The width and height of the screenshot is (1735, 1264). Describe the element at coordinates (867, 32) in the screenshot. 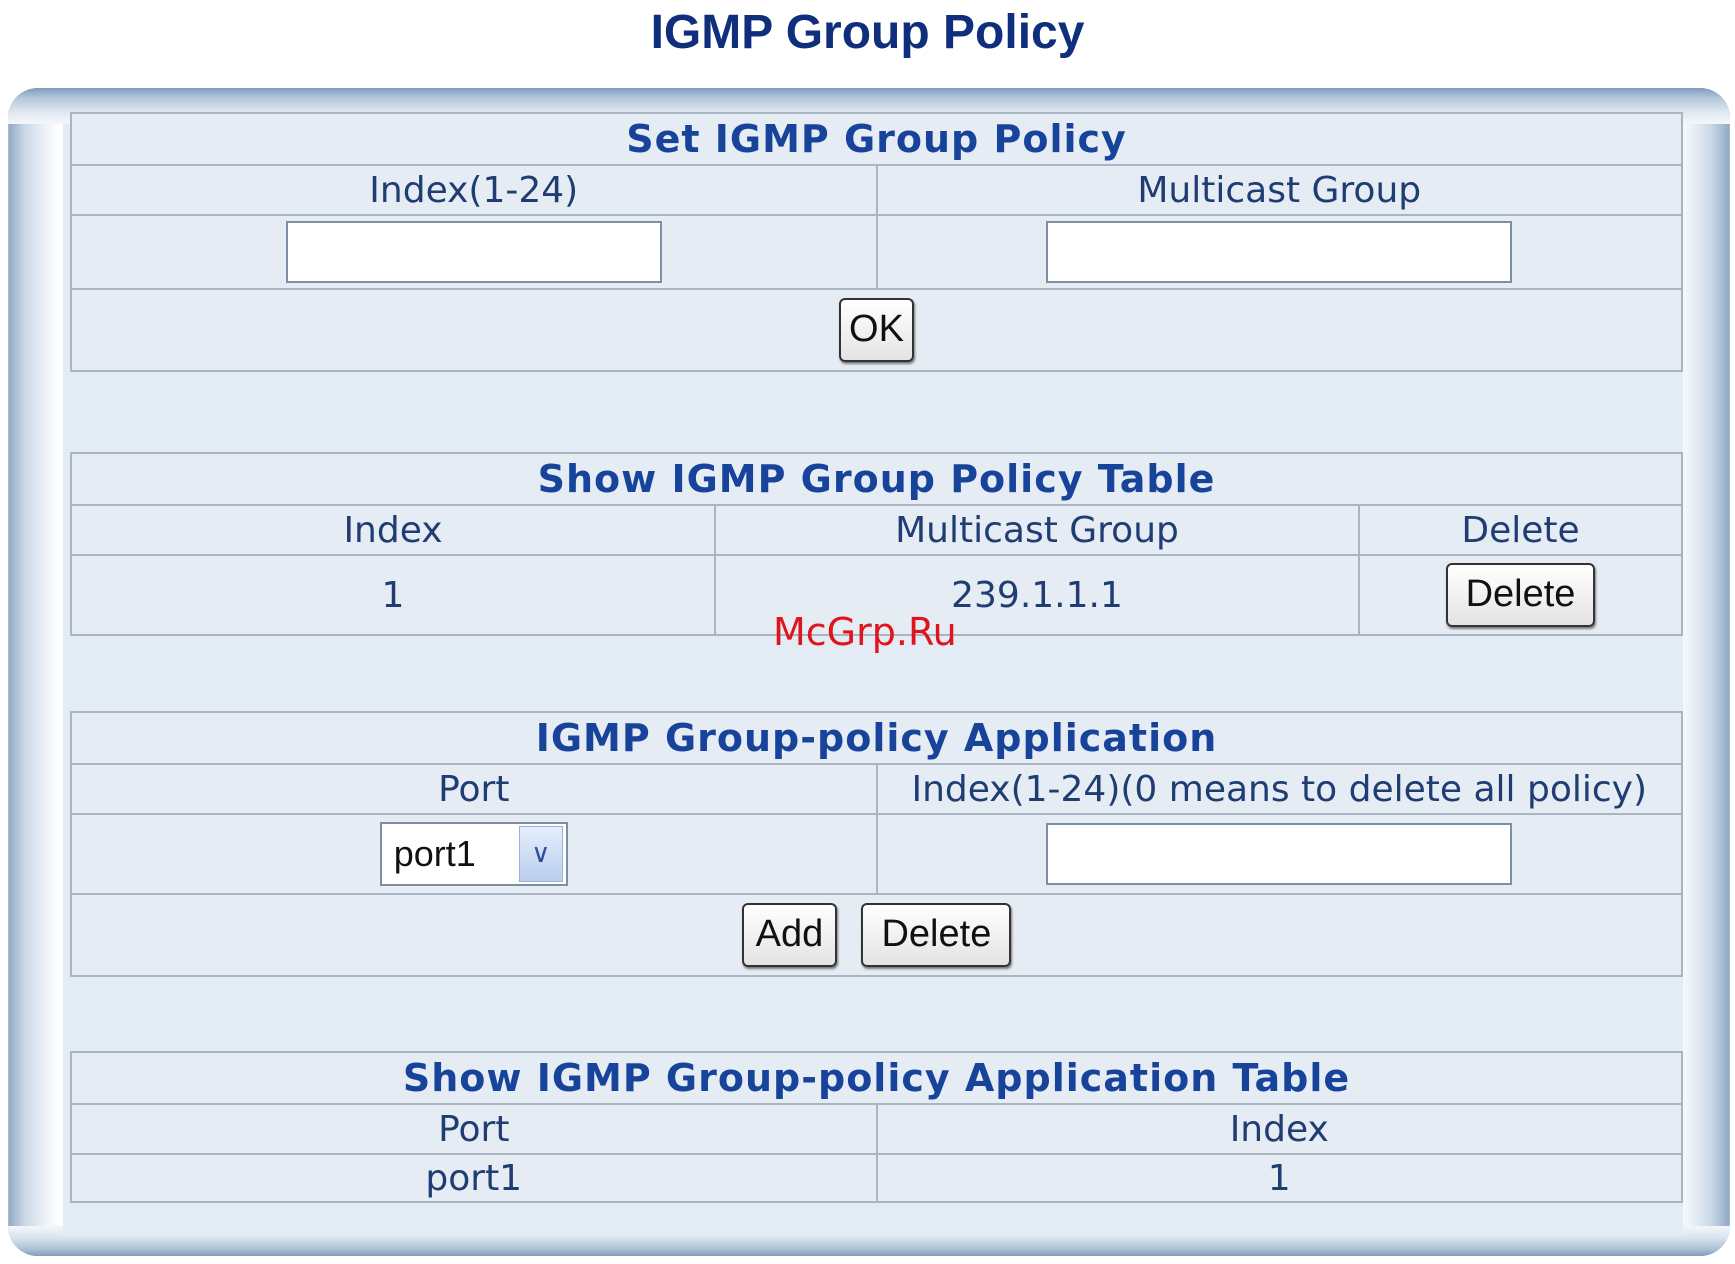

I see `page-title: IGMP Group Policy` at that location.